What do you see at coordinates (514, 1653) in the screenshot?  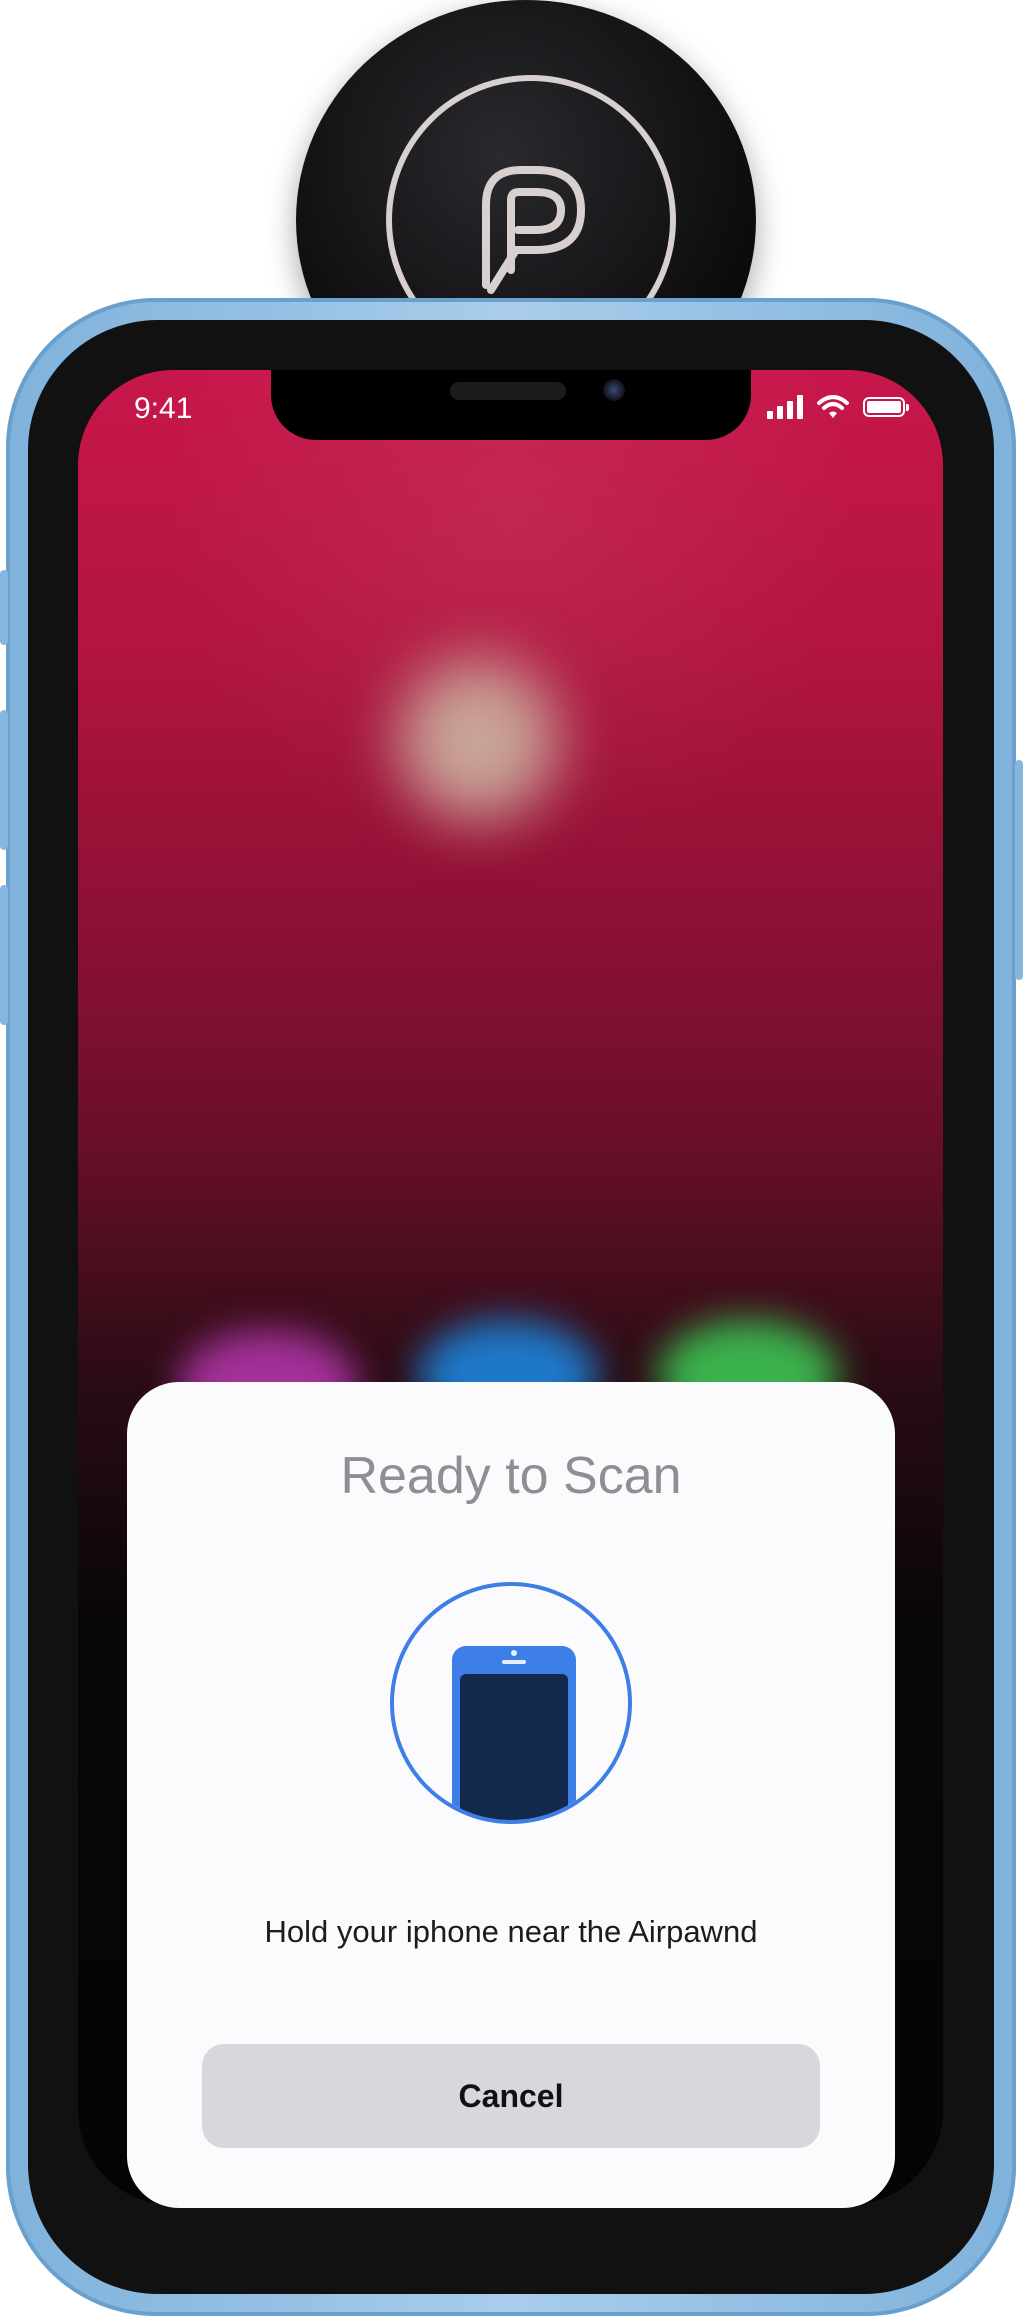 I see `scan-phone-camera` at bounding box center [514, 1653].